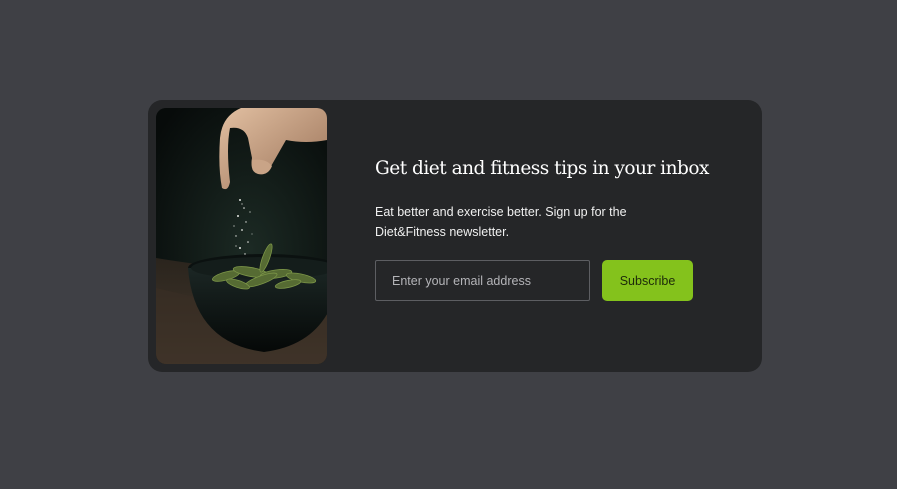  Describe the element at coordinates (647, 280) in the screenshot. I see `subscribe-button: Subscribe` at that location.